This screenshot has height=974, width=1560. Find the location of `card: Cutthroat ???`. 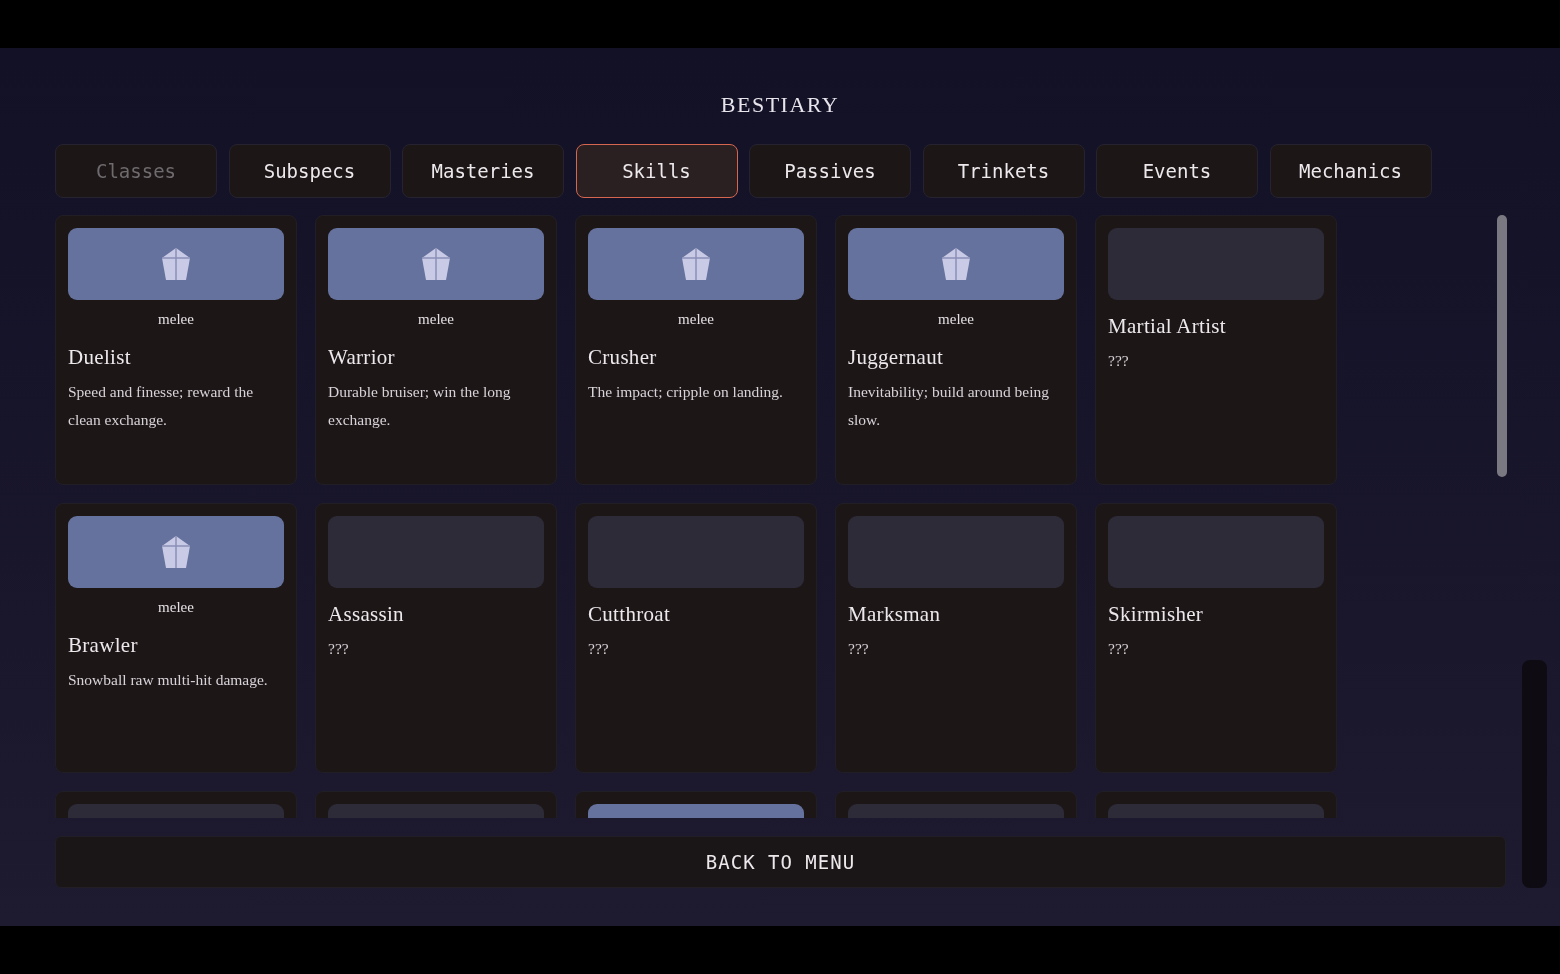

card: Cutthroat ??? is located at coordinates (696, 638).